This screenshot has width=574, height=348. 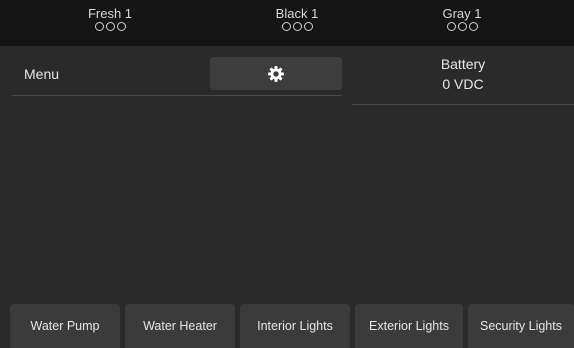 I want to click on menu-label: Menu, so click(x=41, y=74).